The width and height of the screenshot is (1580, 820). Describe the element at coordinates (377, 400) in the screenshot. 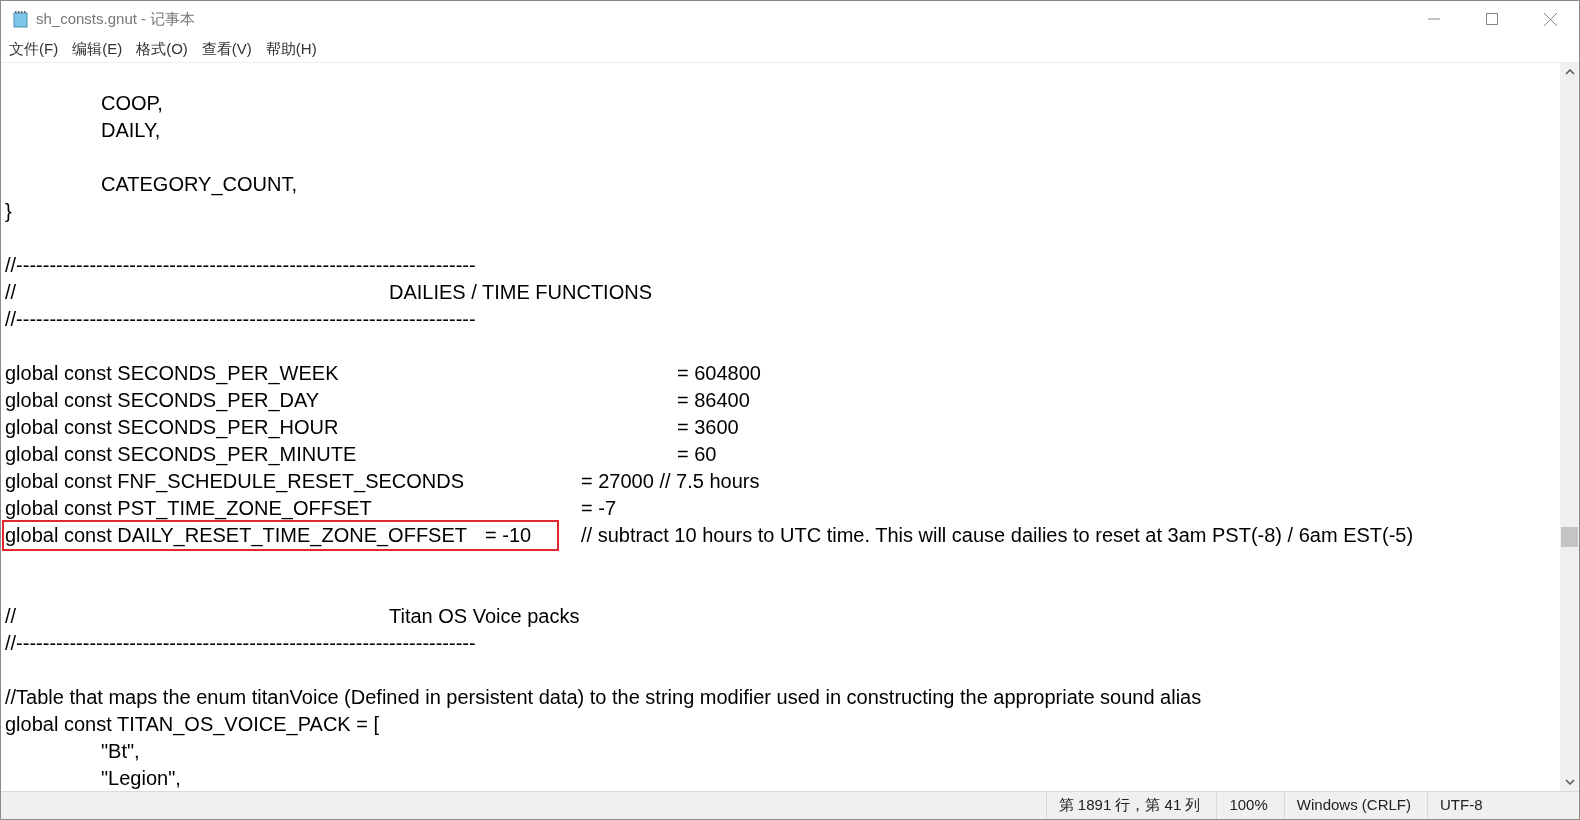

I see `code-text: global const SECONDS_PER_DAY = 86400` at that location.